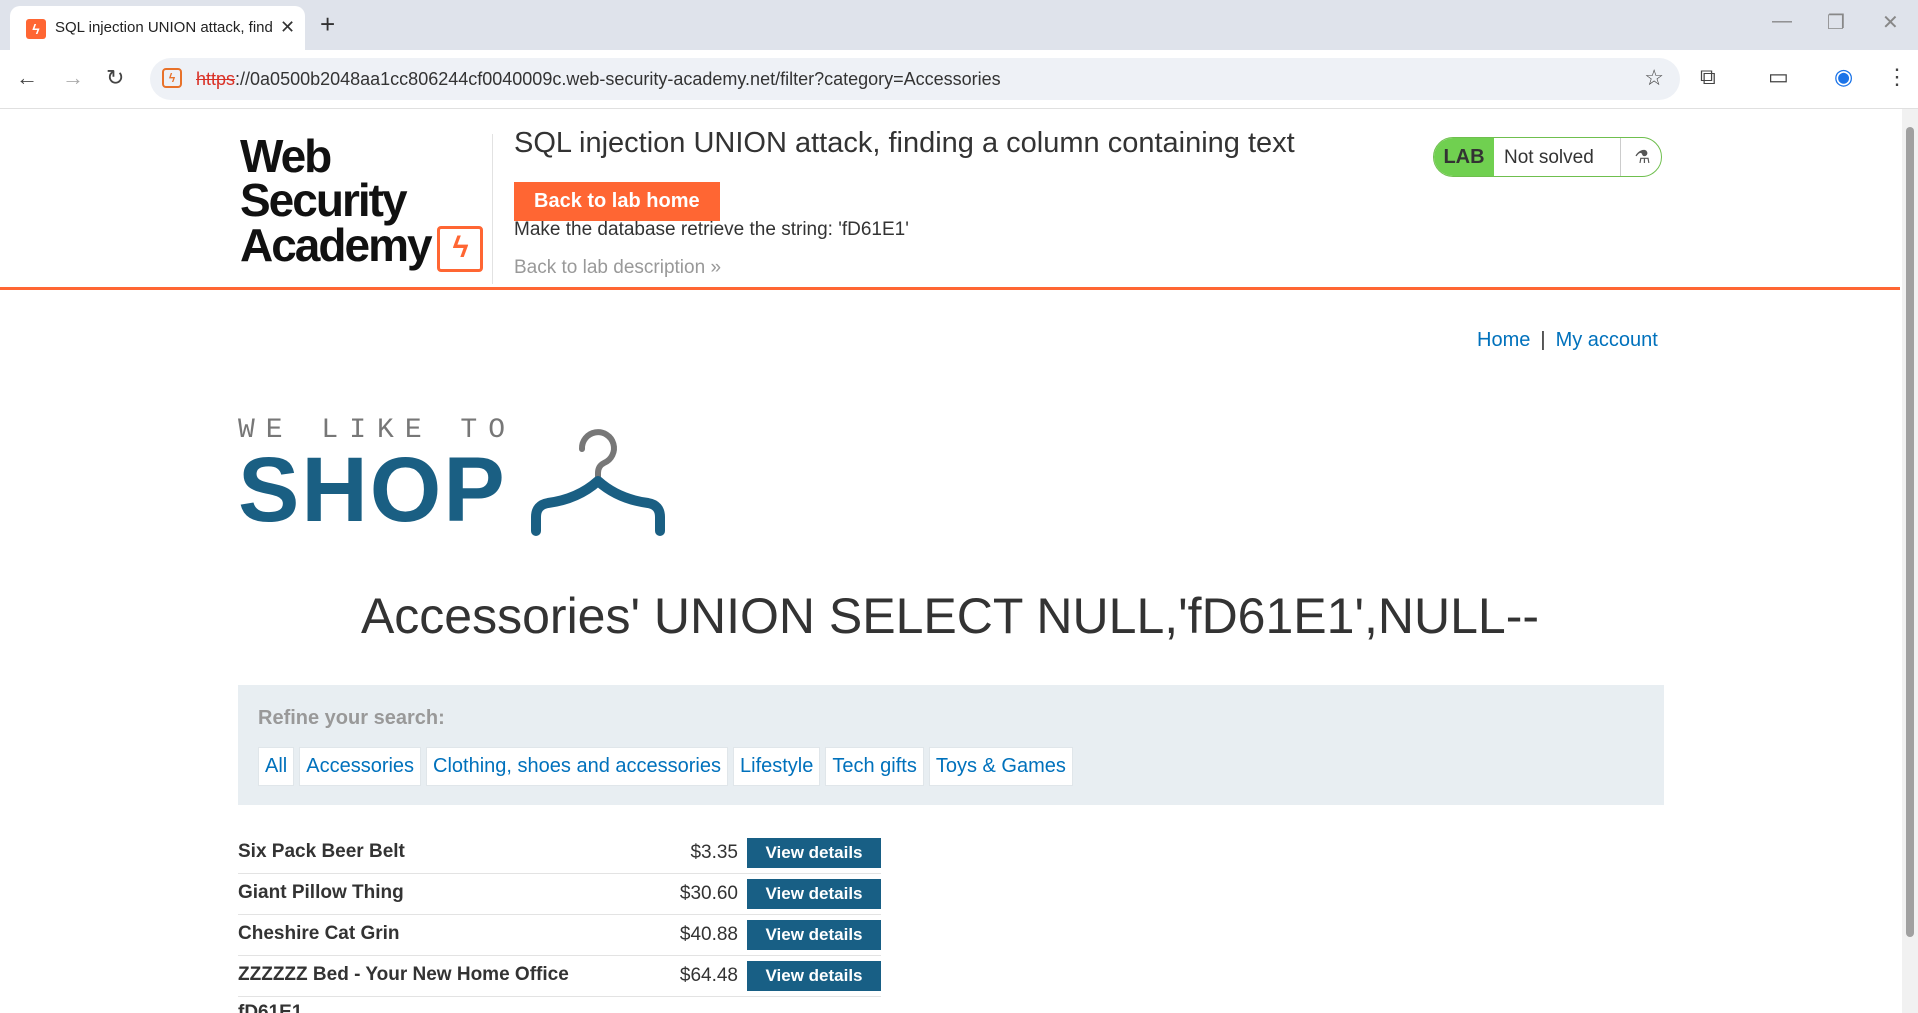 The height and width of the screenshot is (1013, 1918). I want to click on bookmark-star-icon: ☆, so click(1654, 78).